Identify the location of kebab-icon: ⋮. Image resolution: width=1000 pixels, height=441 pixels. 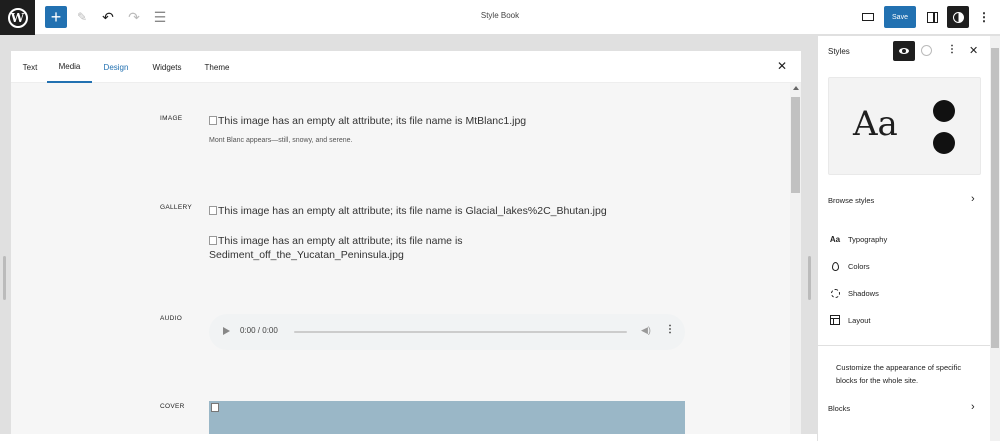
(984, 17).